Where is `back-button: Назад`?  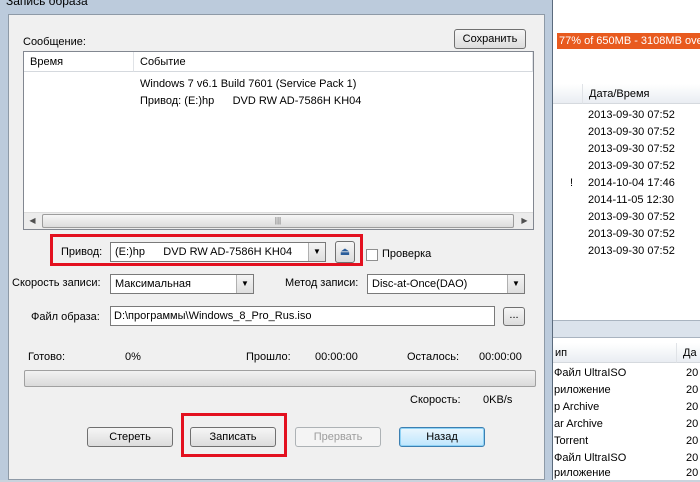
back-button: Назад is located at coordinates (442, 437).